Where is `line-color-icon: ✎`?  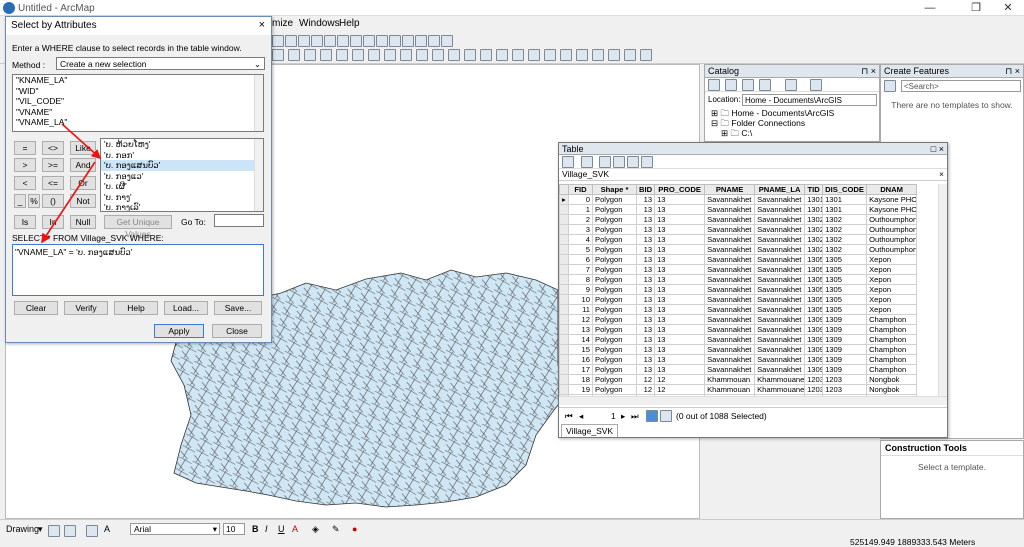 line-color-icon: ✎ is located at coordinates (336, 529).